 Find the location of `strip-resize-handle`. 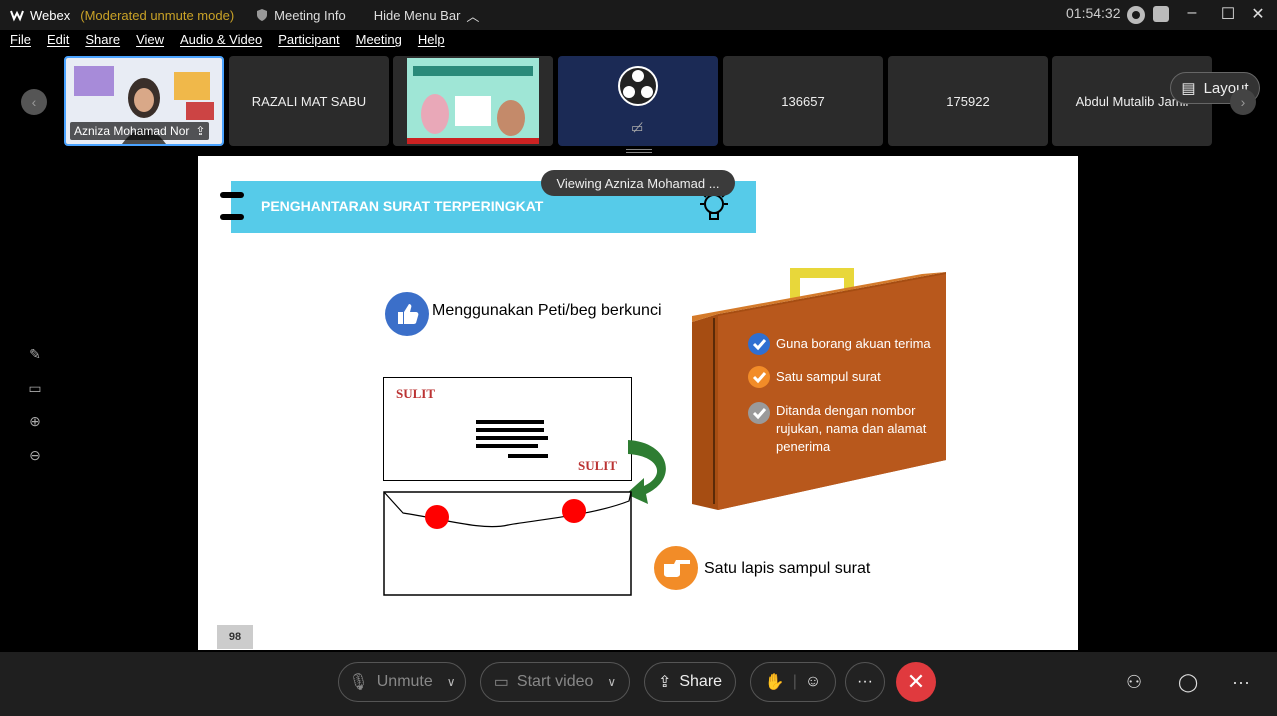

strip-resize-handle is located at coordinates (639, 151).